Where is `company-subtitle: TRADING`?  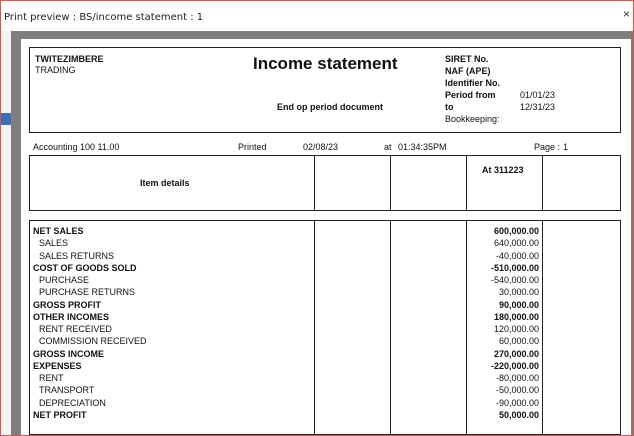 company-subtitle: TRADING is located at coordinates (55, 70).